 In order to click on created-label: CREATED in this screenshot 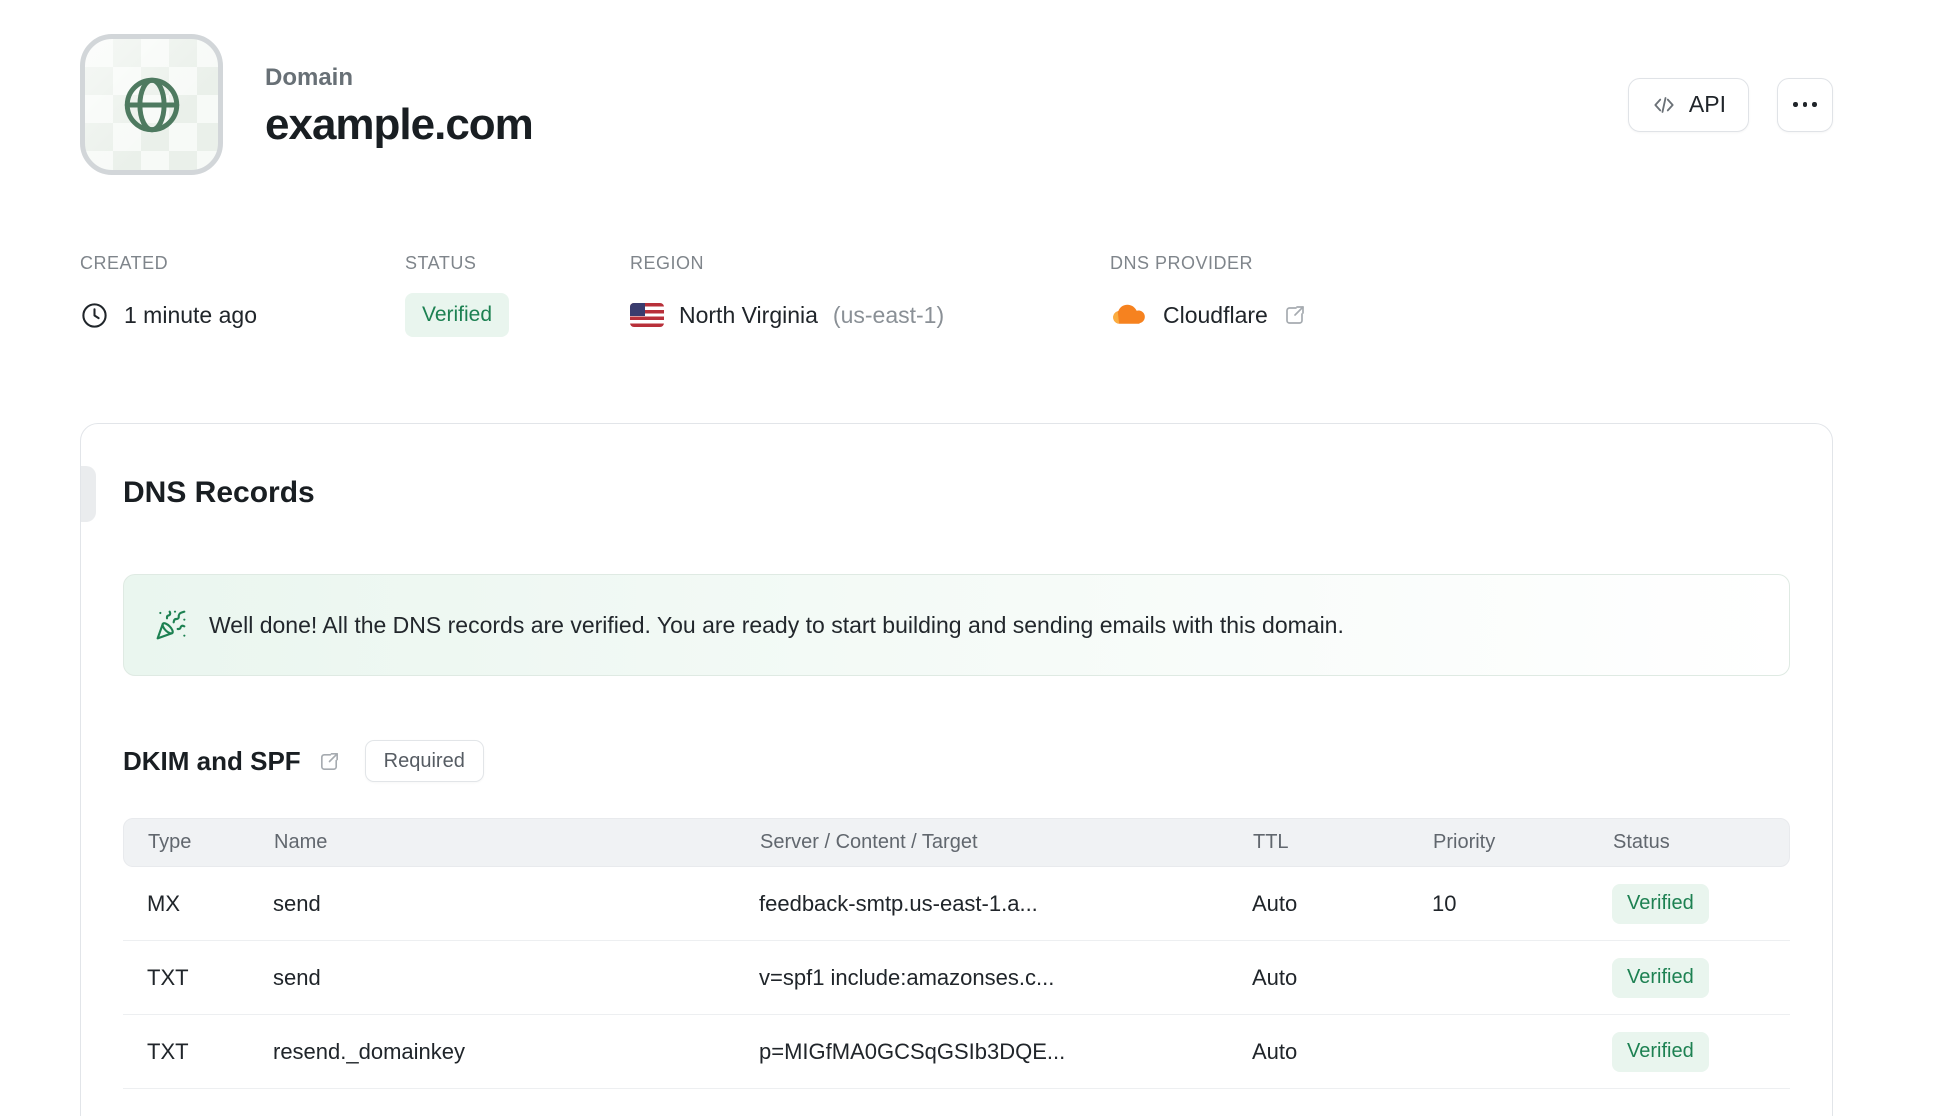, I will do `click(124, 263)`.